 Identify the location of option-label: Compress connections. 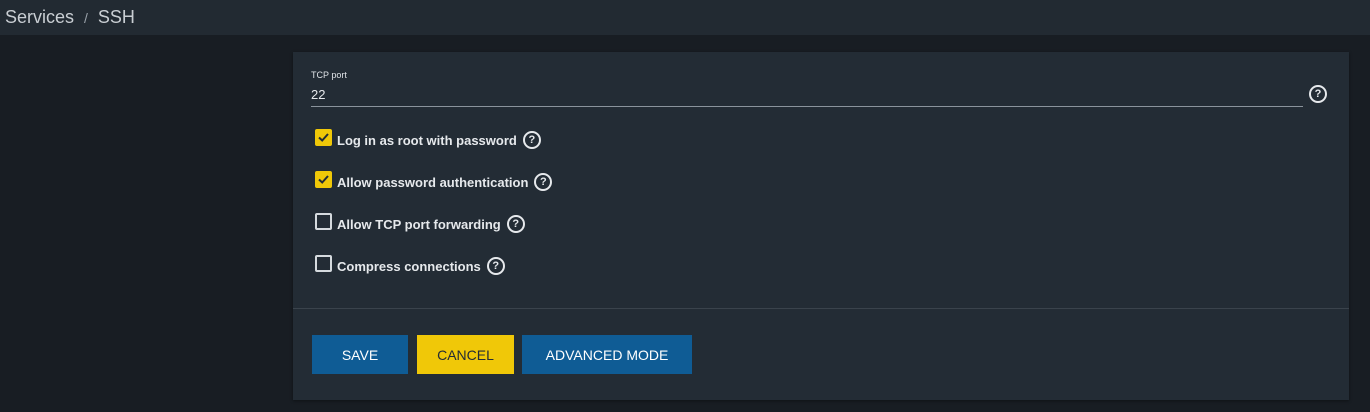
(409, 266).